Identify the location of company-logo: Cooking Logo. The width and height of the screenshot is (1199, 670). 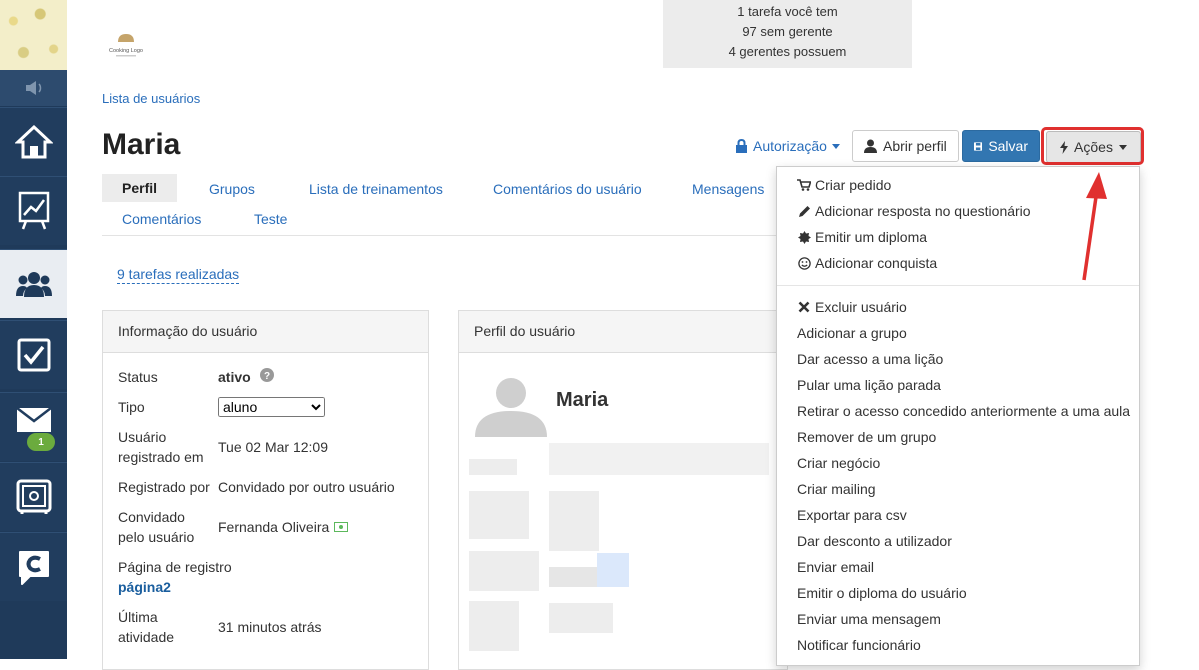
(126, 46).